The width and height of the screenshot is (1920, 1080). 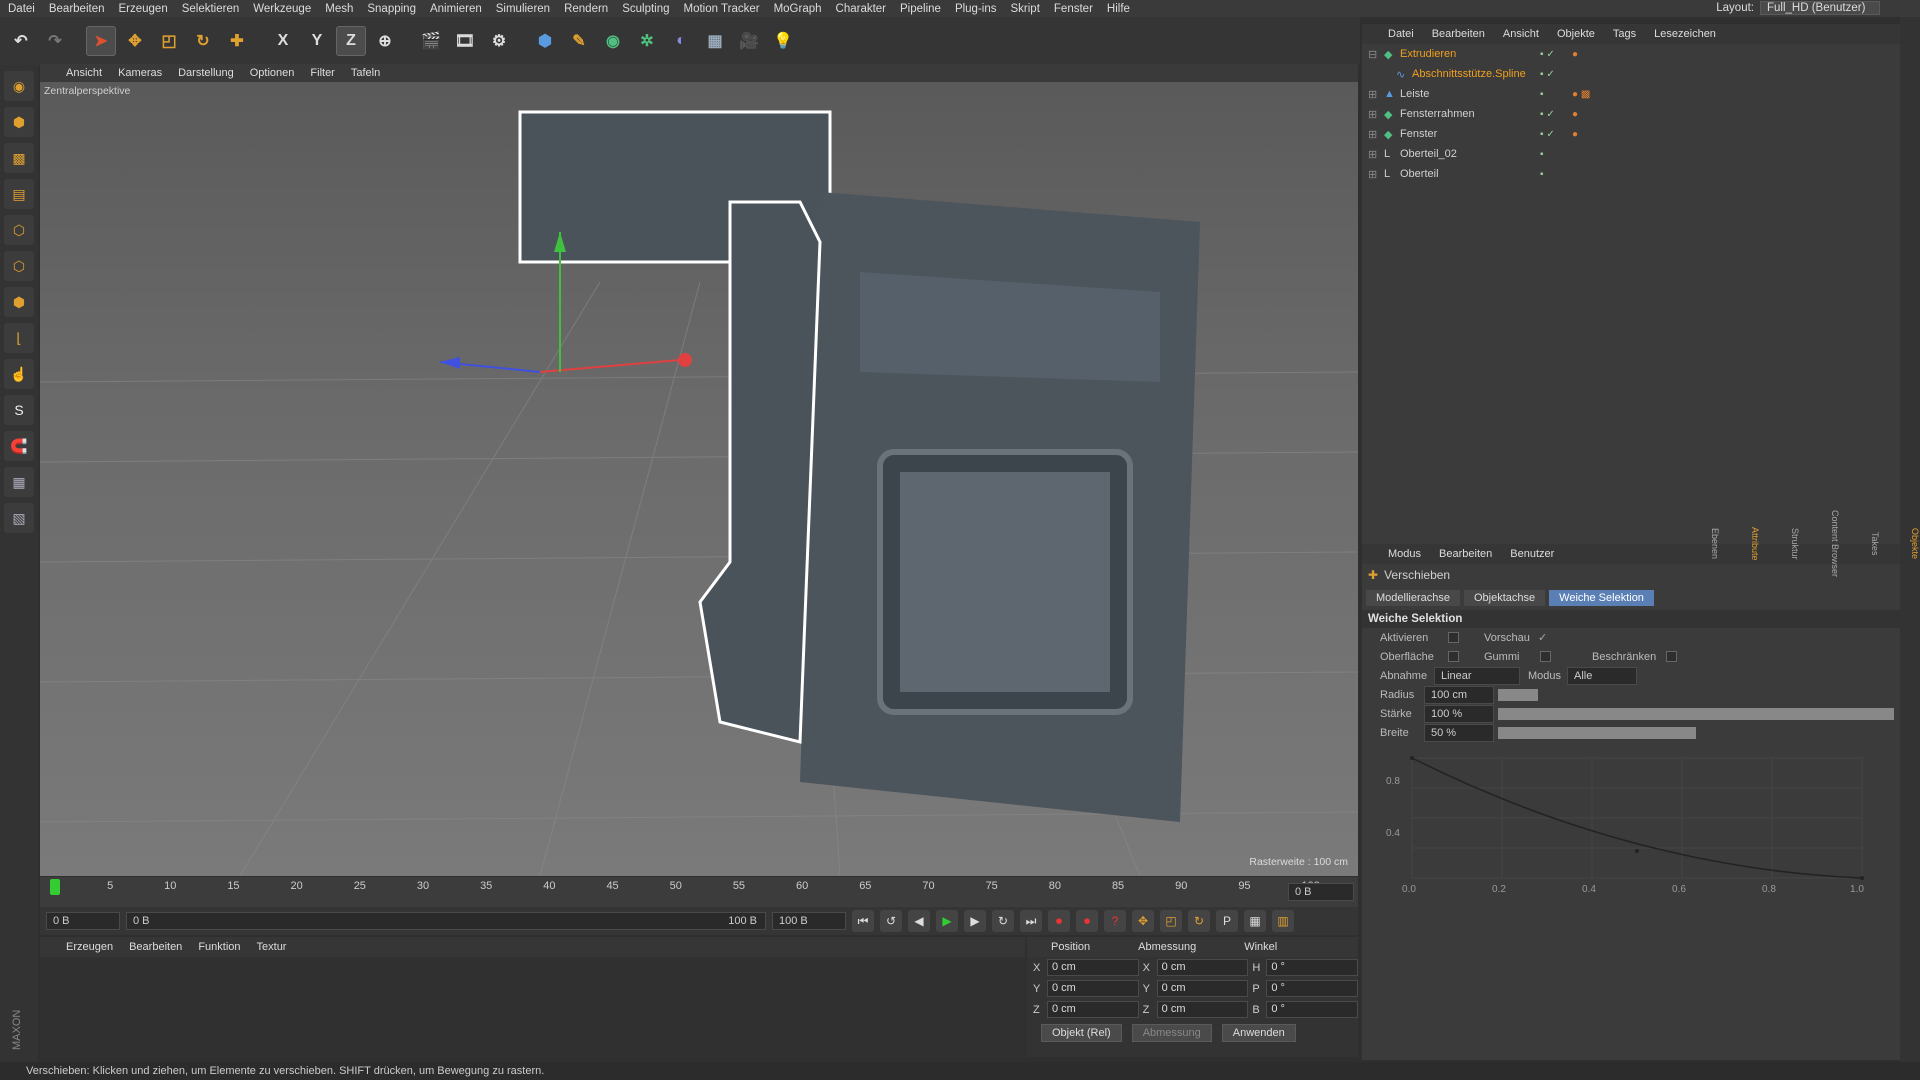 What do you see at coordinates (523, 9) in the screenshot?
I see `menu-simulieren: Simulieren` at bounding box center [523, 9].